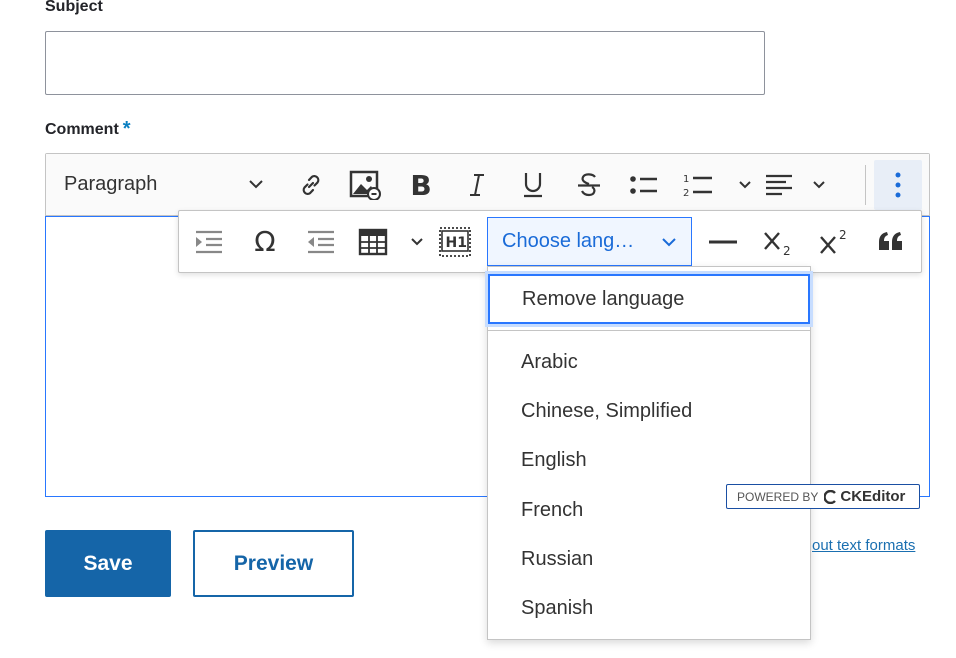 The image size is (956, 658). I want to click on preview-button: Preview, so click(273, 563).